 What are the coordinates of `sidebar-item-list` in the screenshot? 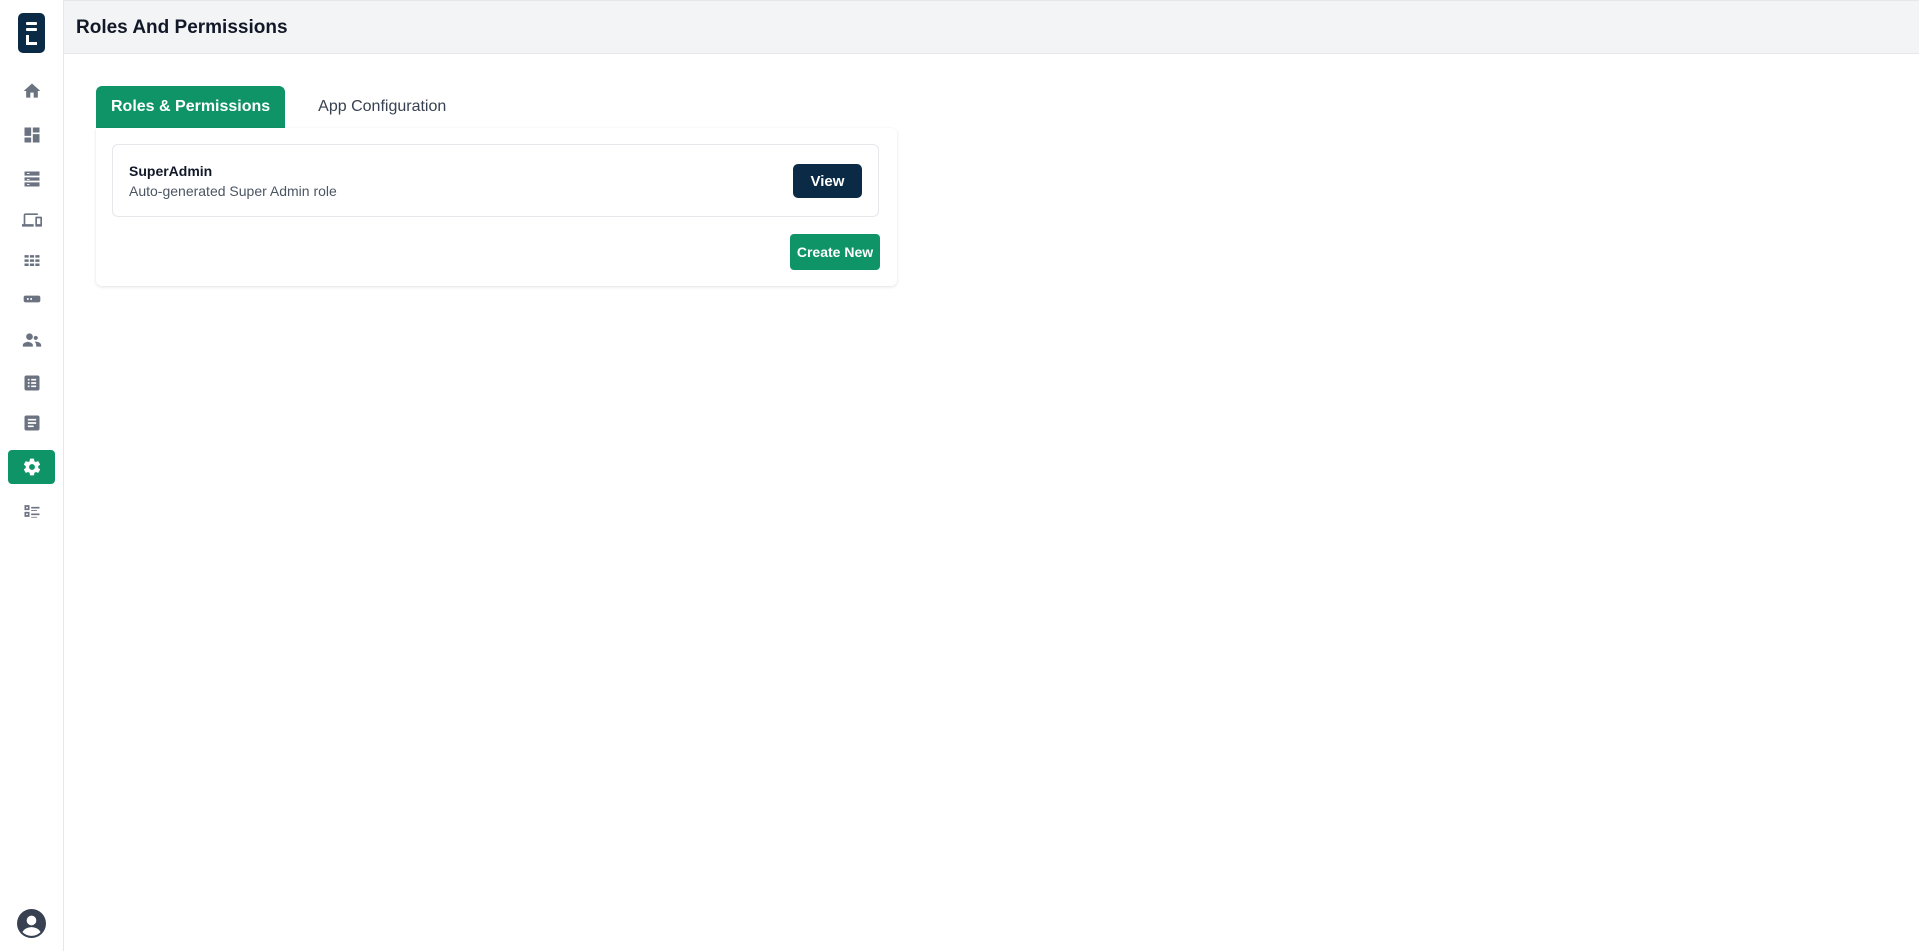 It's located at (31, 383).